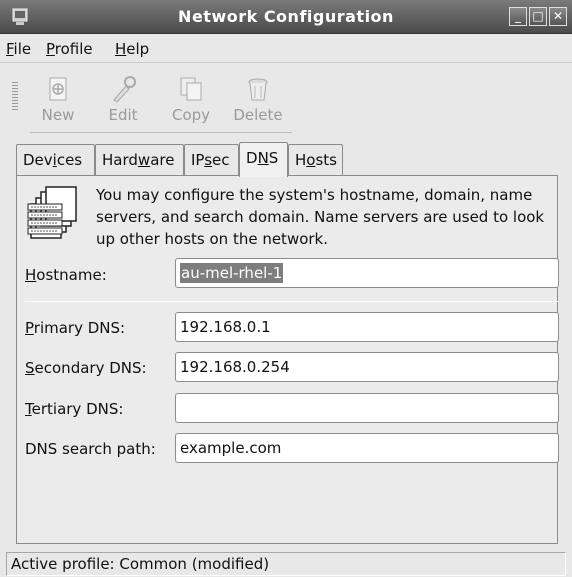 This screenshot has height=577, width=572. I want to click on close-icon: ✕, so click(558, 16).